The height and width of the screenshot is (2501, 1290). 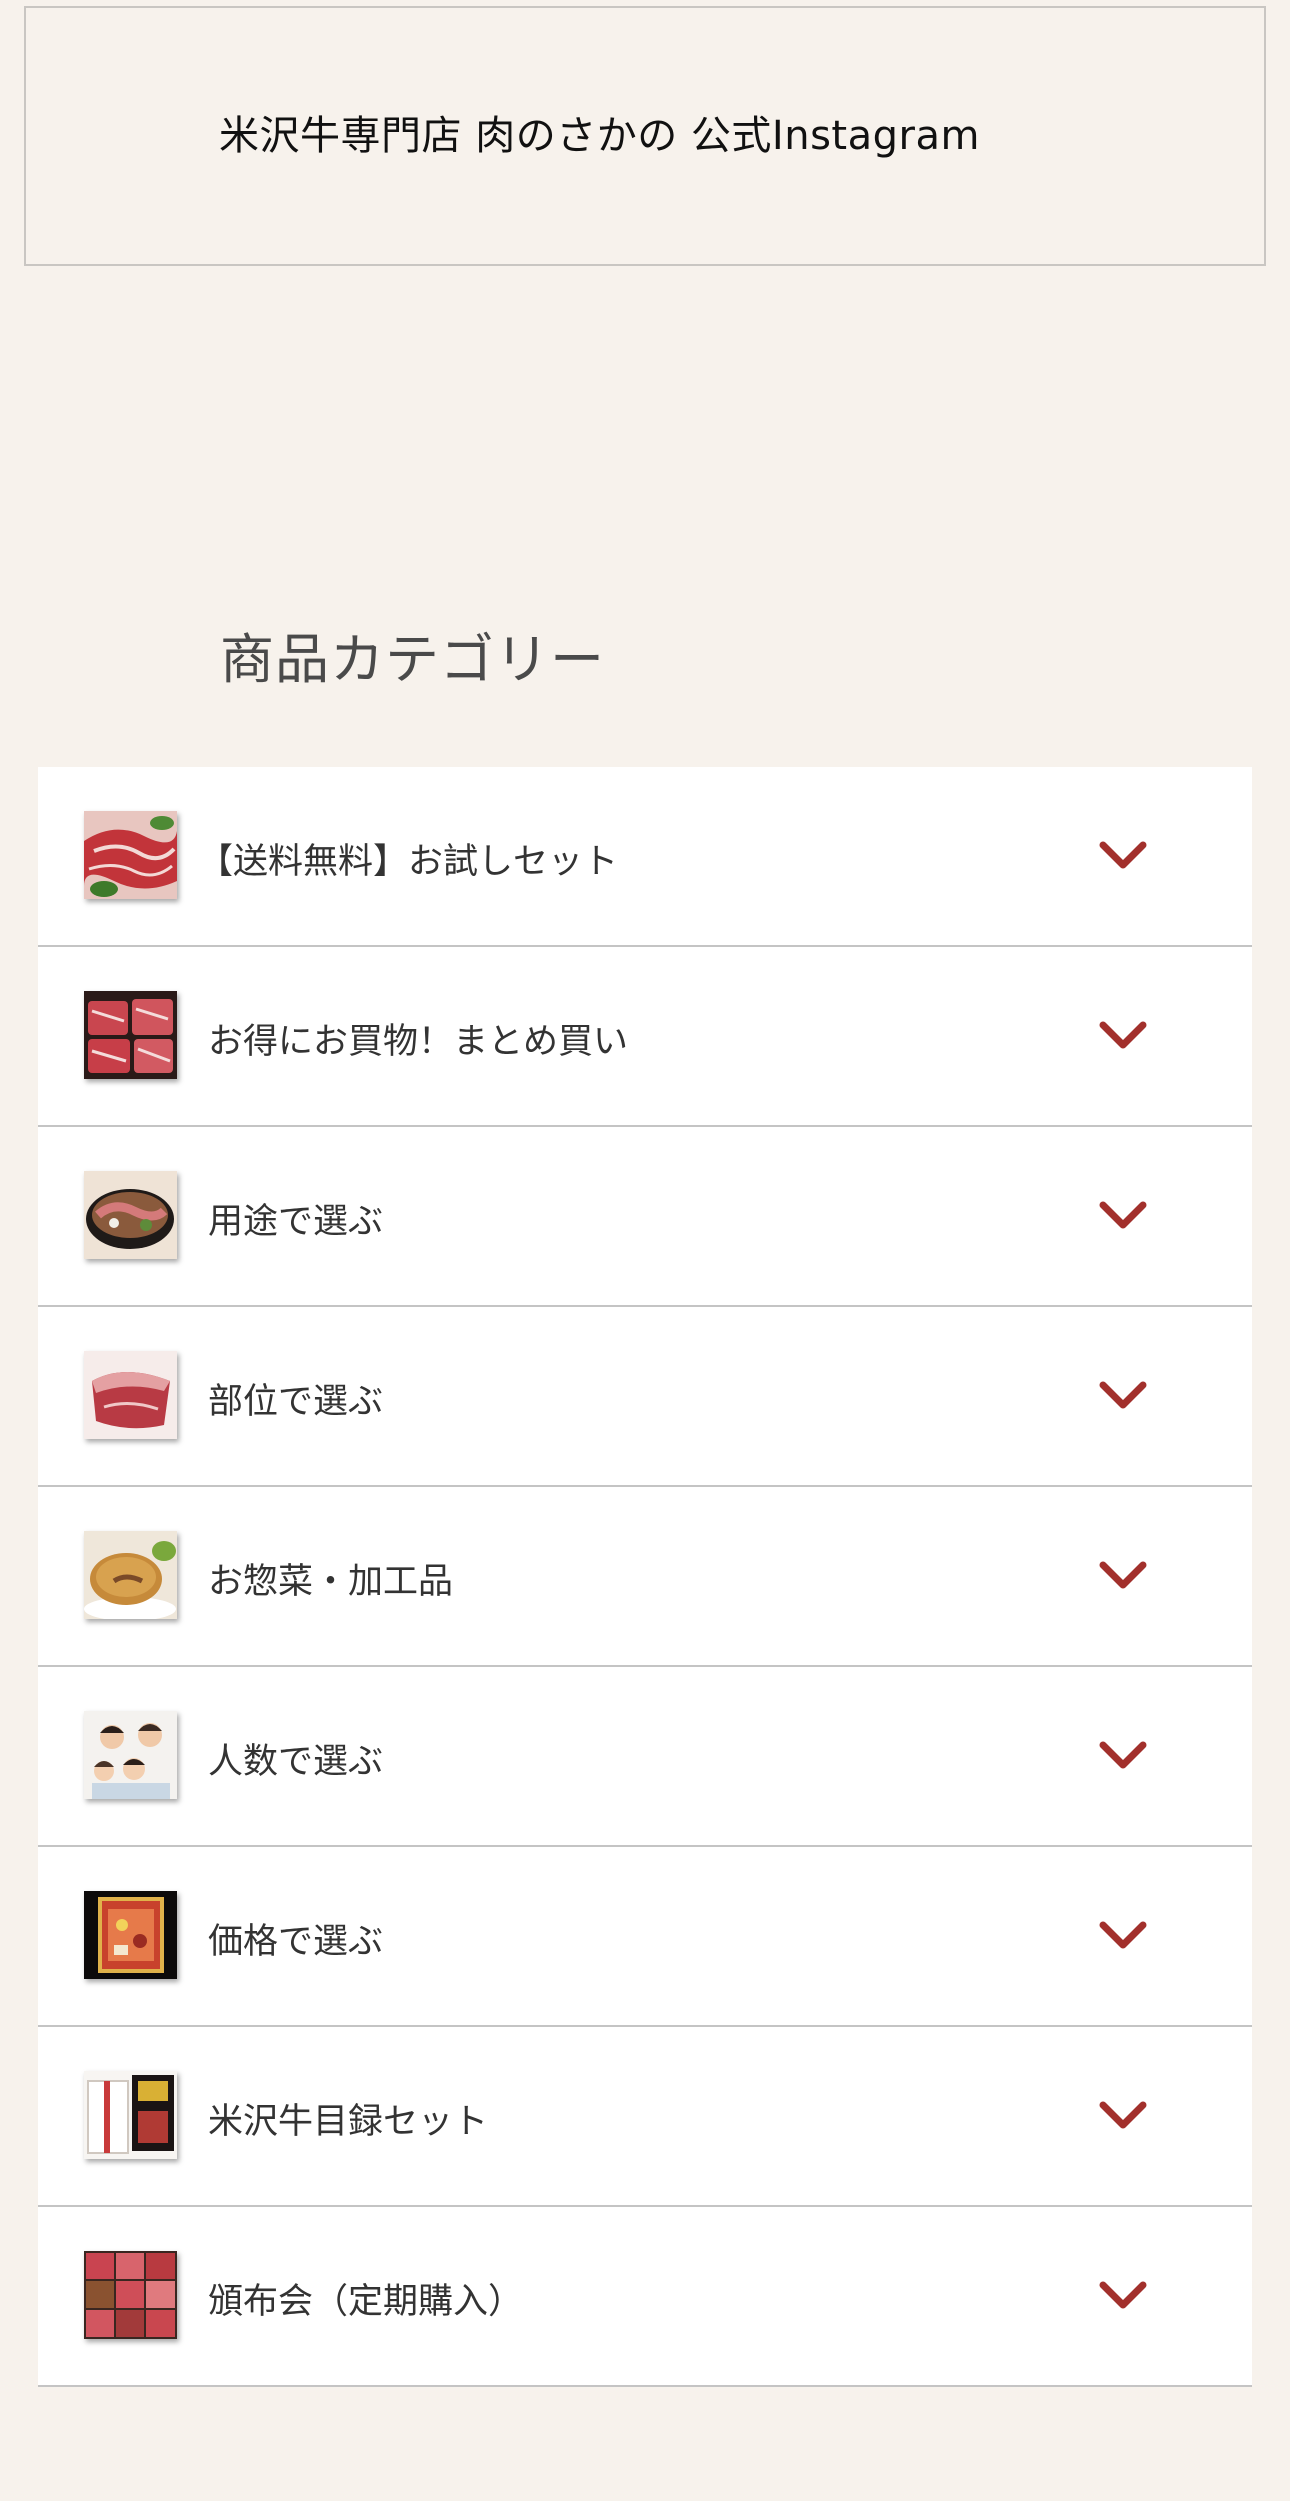 I want to click on category-item-bulk-buy: お得にお買物！まとめ買い, so click(x=645, y=1037).